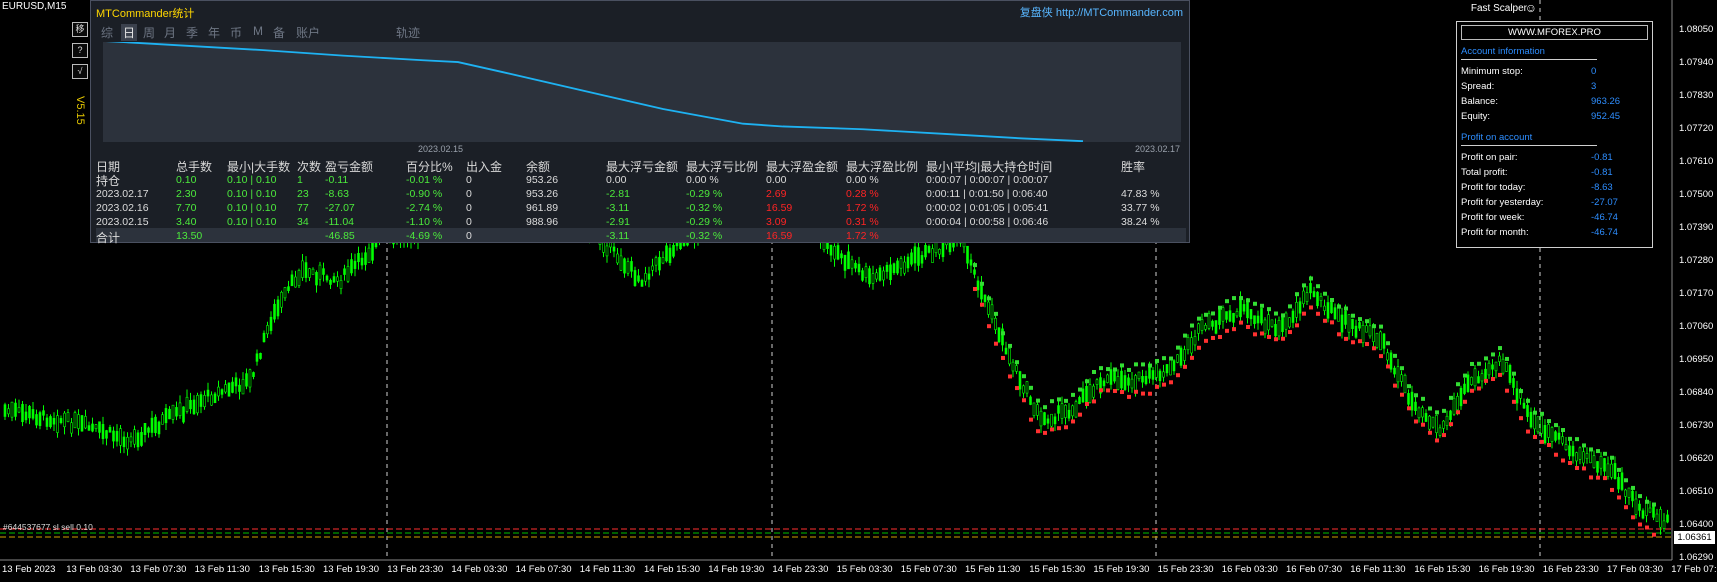  I want to click on left-toolbar: 移 ? √, so click(80, 53).